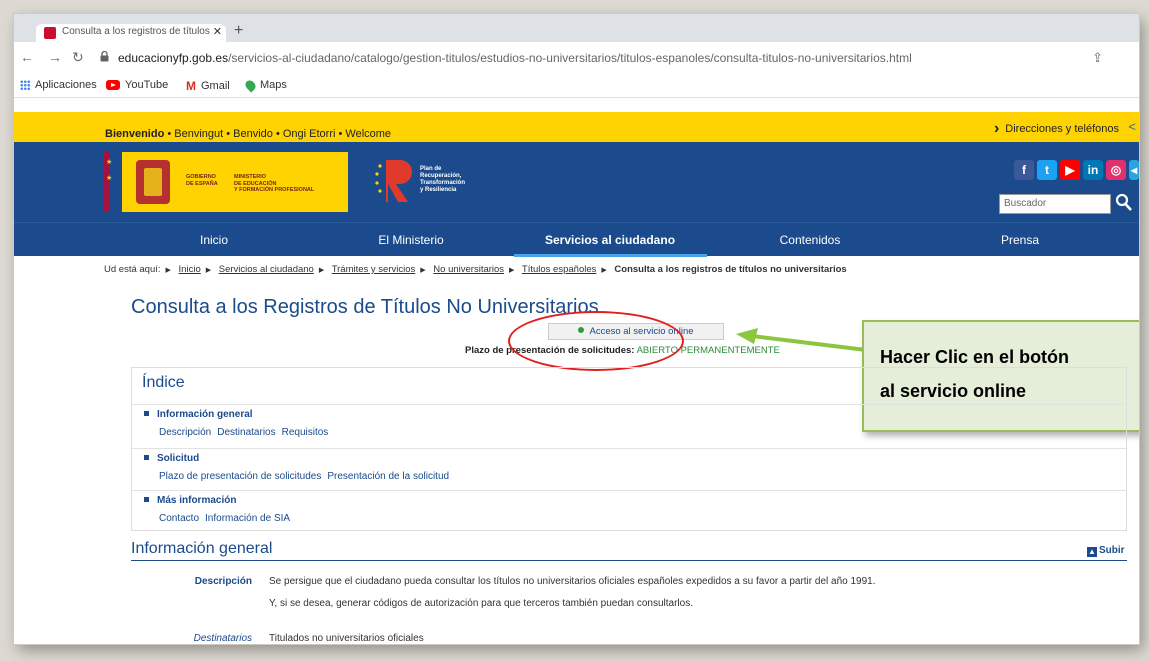 This screenshot has width=1149, height=661. Describe the element at coordinates (576, 28) in the screenshot. I see `browser-tabbar: Consulta a los registros de títulos ✕ +` at that location.